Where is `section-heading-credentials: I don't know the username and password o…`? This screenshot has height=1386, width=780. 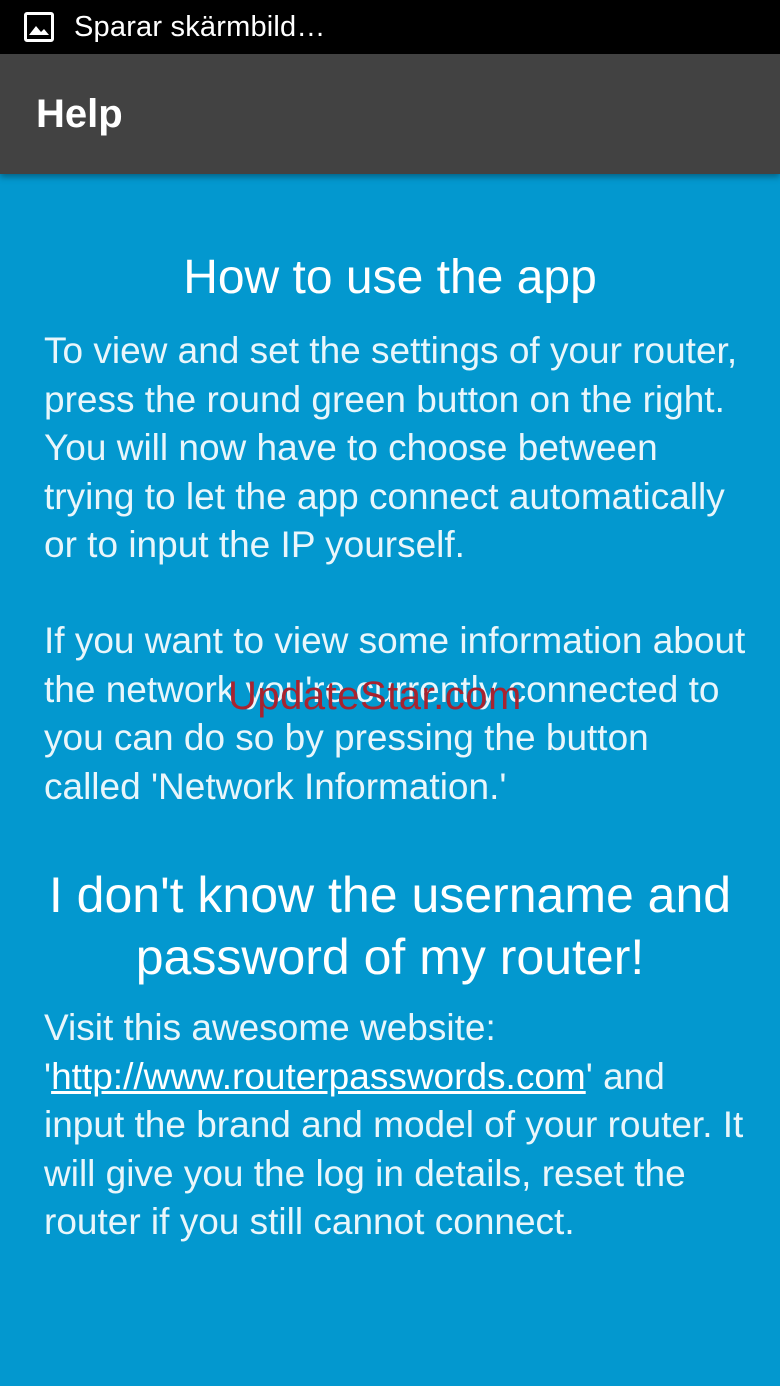
section-heading-credentials: I don't know the username and password o… is located at coordinates (390, 926).